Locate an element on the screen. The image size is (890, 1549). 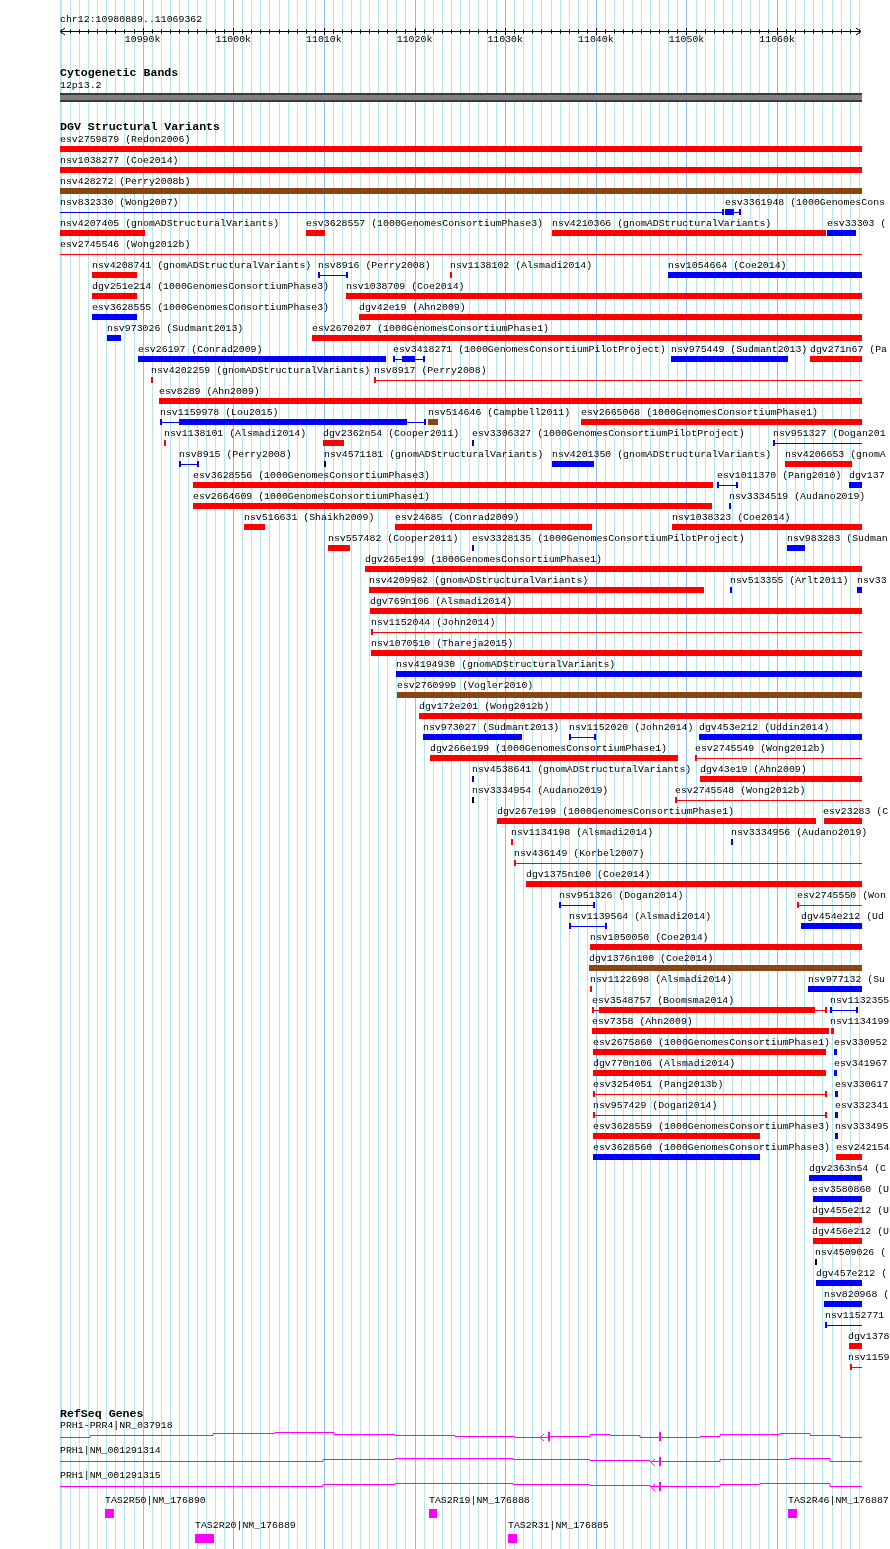
band-label: 12p13.2 is located at coordinates (81, 86).